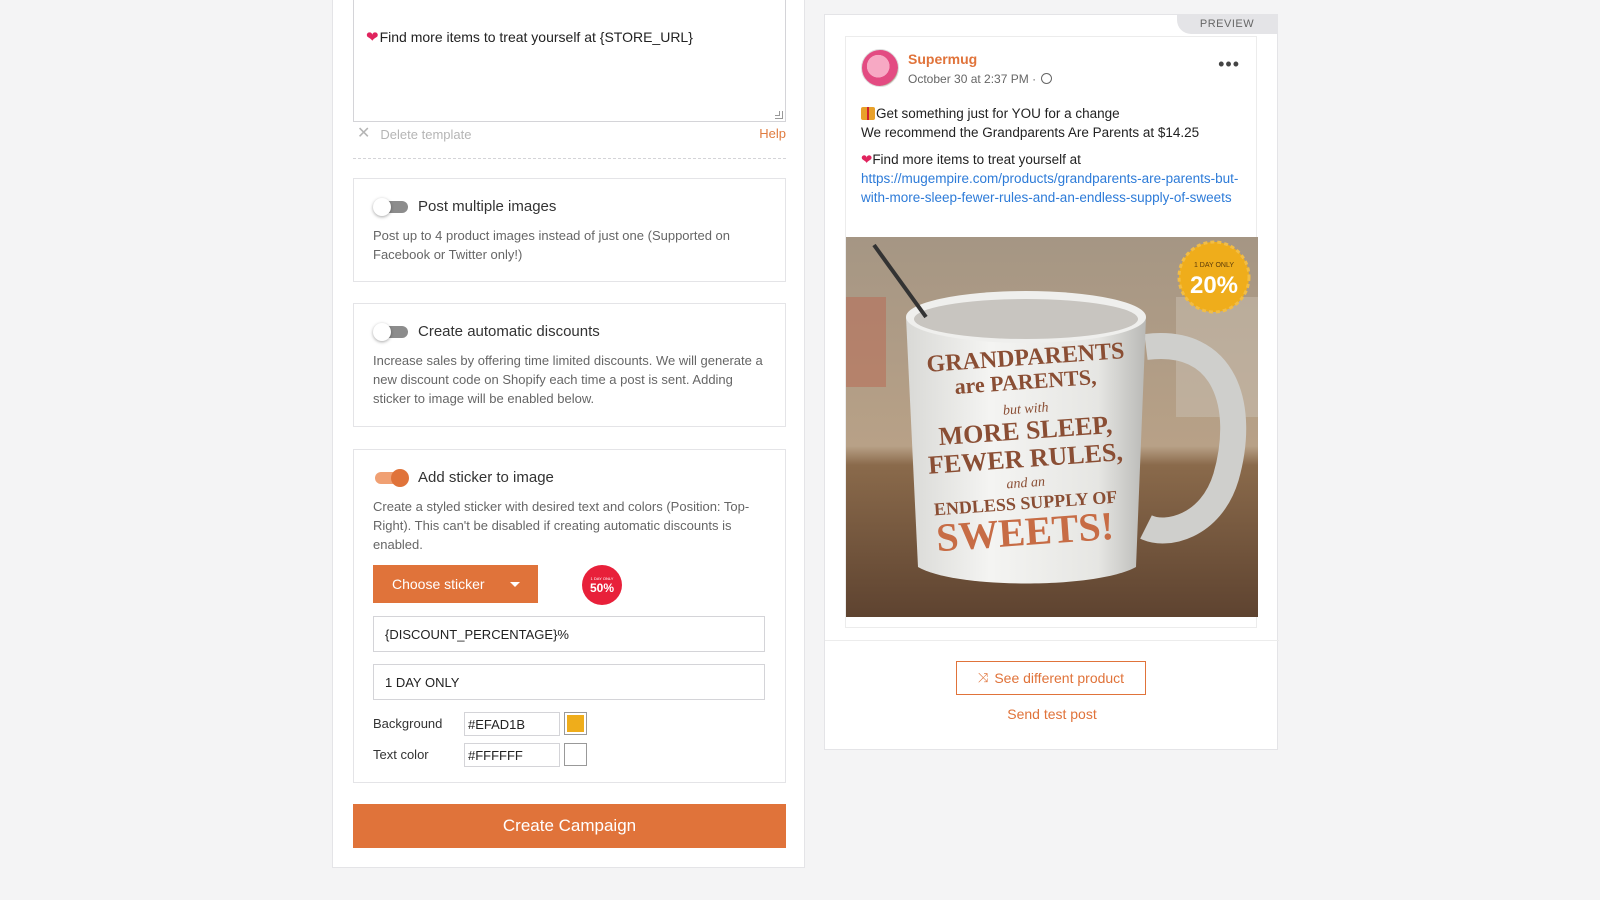 This screenshot has height=900, width=1600. I want to click on sticker-top-text: 1 DAY ONLY, so click(1214, 265).